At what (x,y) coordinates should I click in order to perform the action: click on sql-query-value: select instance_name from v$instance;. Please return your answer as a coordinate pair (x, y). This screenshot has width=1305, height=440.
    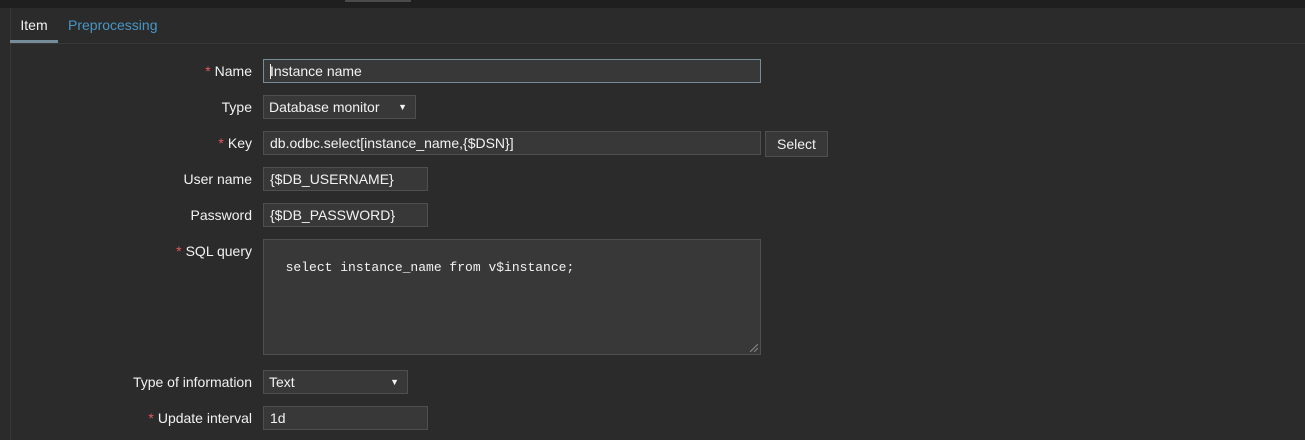
    Looking at the image, I should click on (430, 267).